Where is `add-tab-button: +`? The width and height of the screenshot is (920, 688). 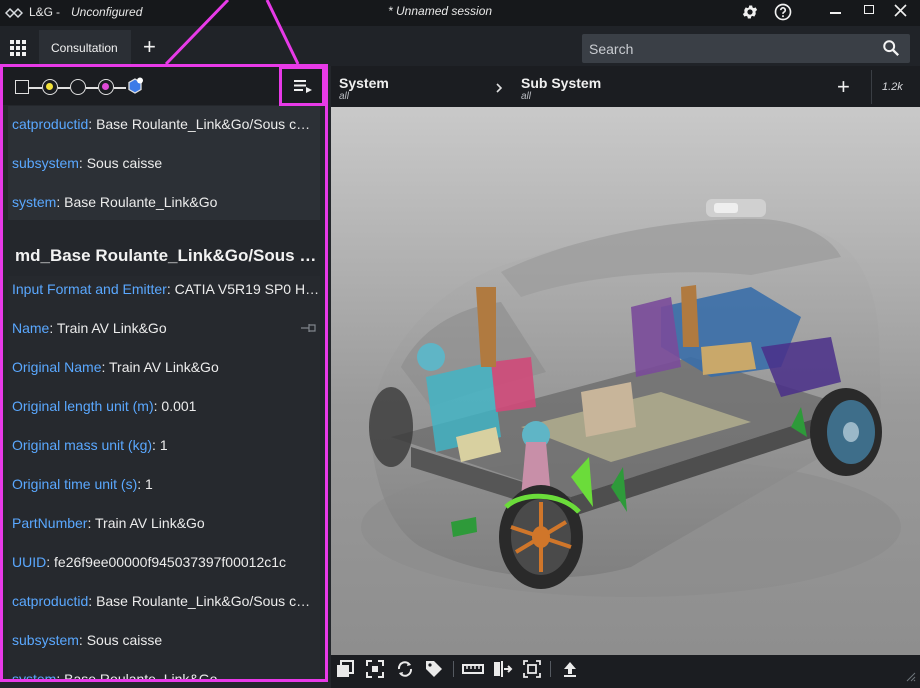
add-tab-button: + is located at coordinates (149, 47).